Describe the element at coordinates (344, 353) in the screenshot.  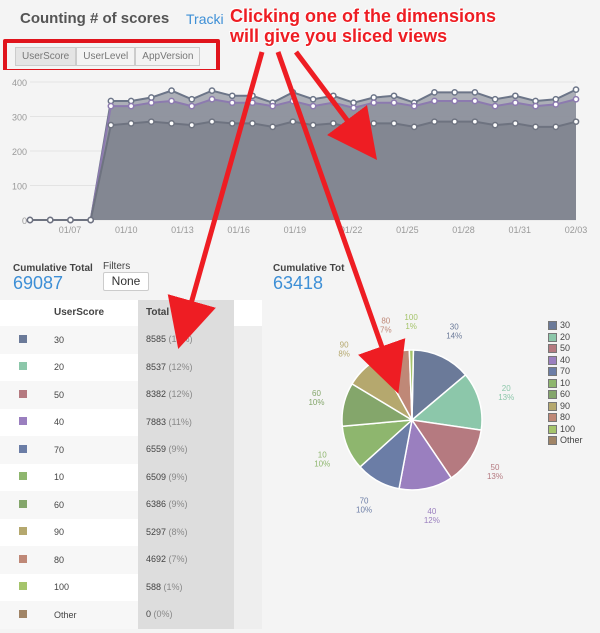
I see `pie-label-pct: 8%` at that location.